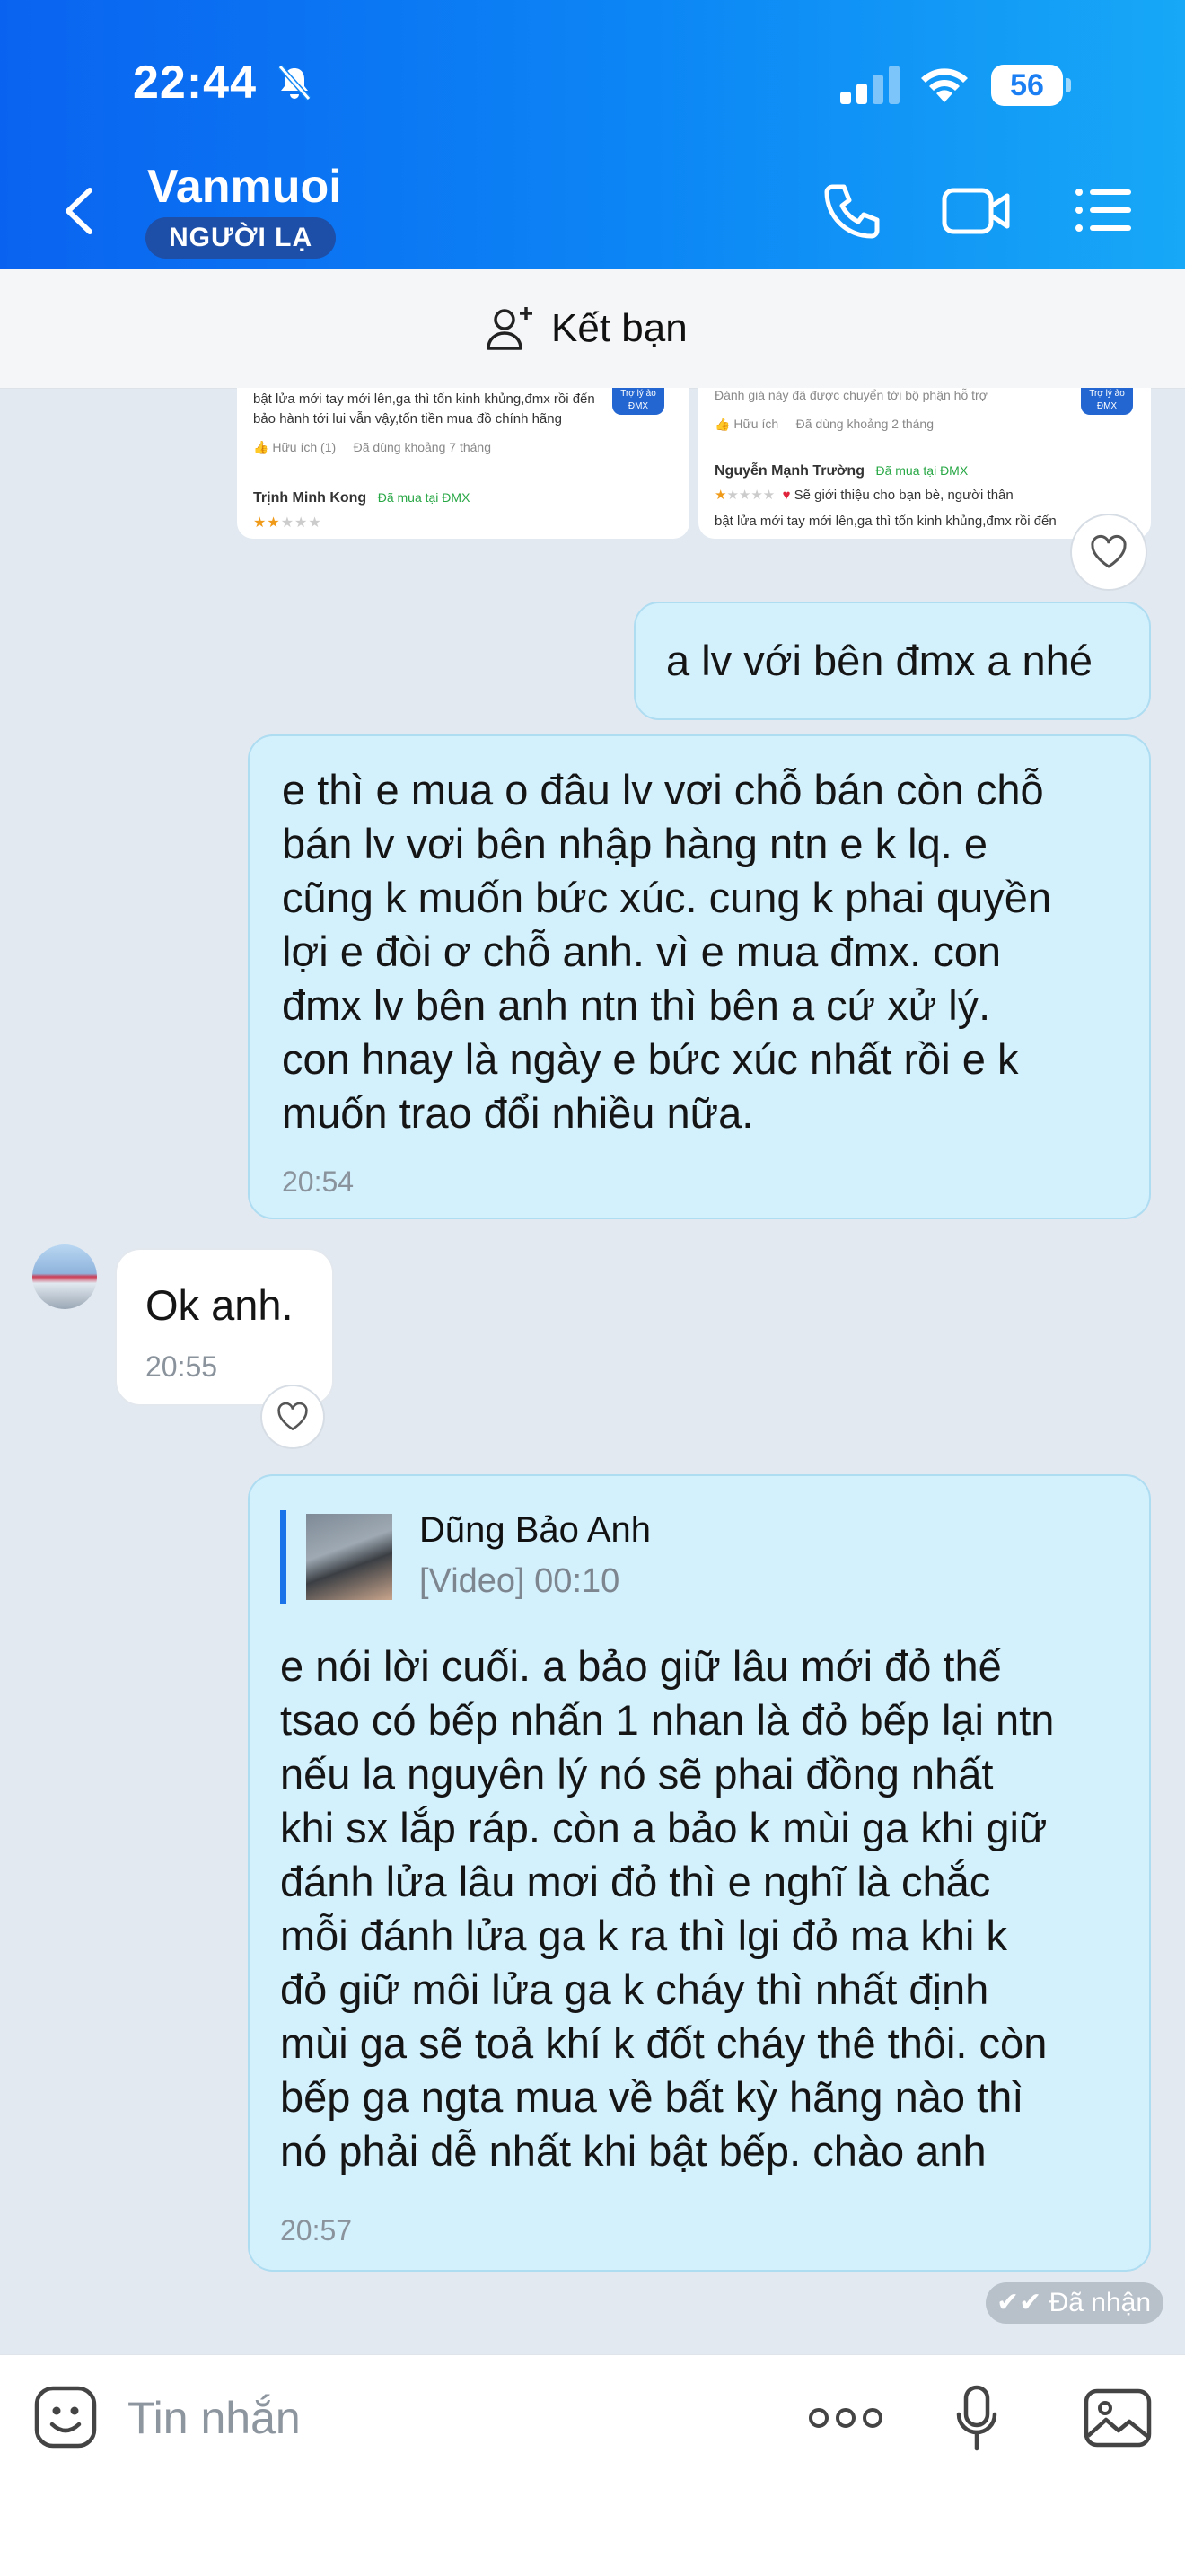 Image resolution: width=1185 pixels, height=2576 pixels. I want to click on more-options-icon, so click(845, 2418).